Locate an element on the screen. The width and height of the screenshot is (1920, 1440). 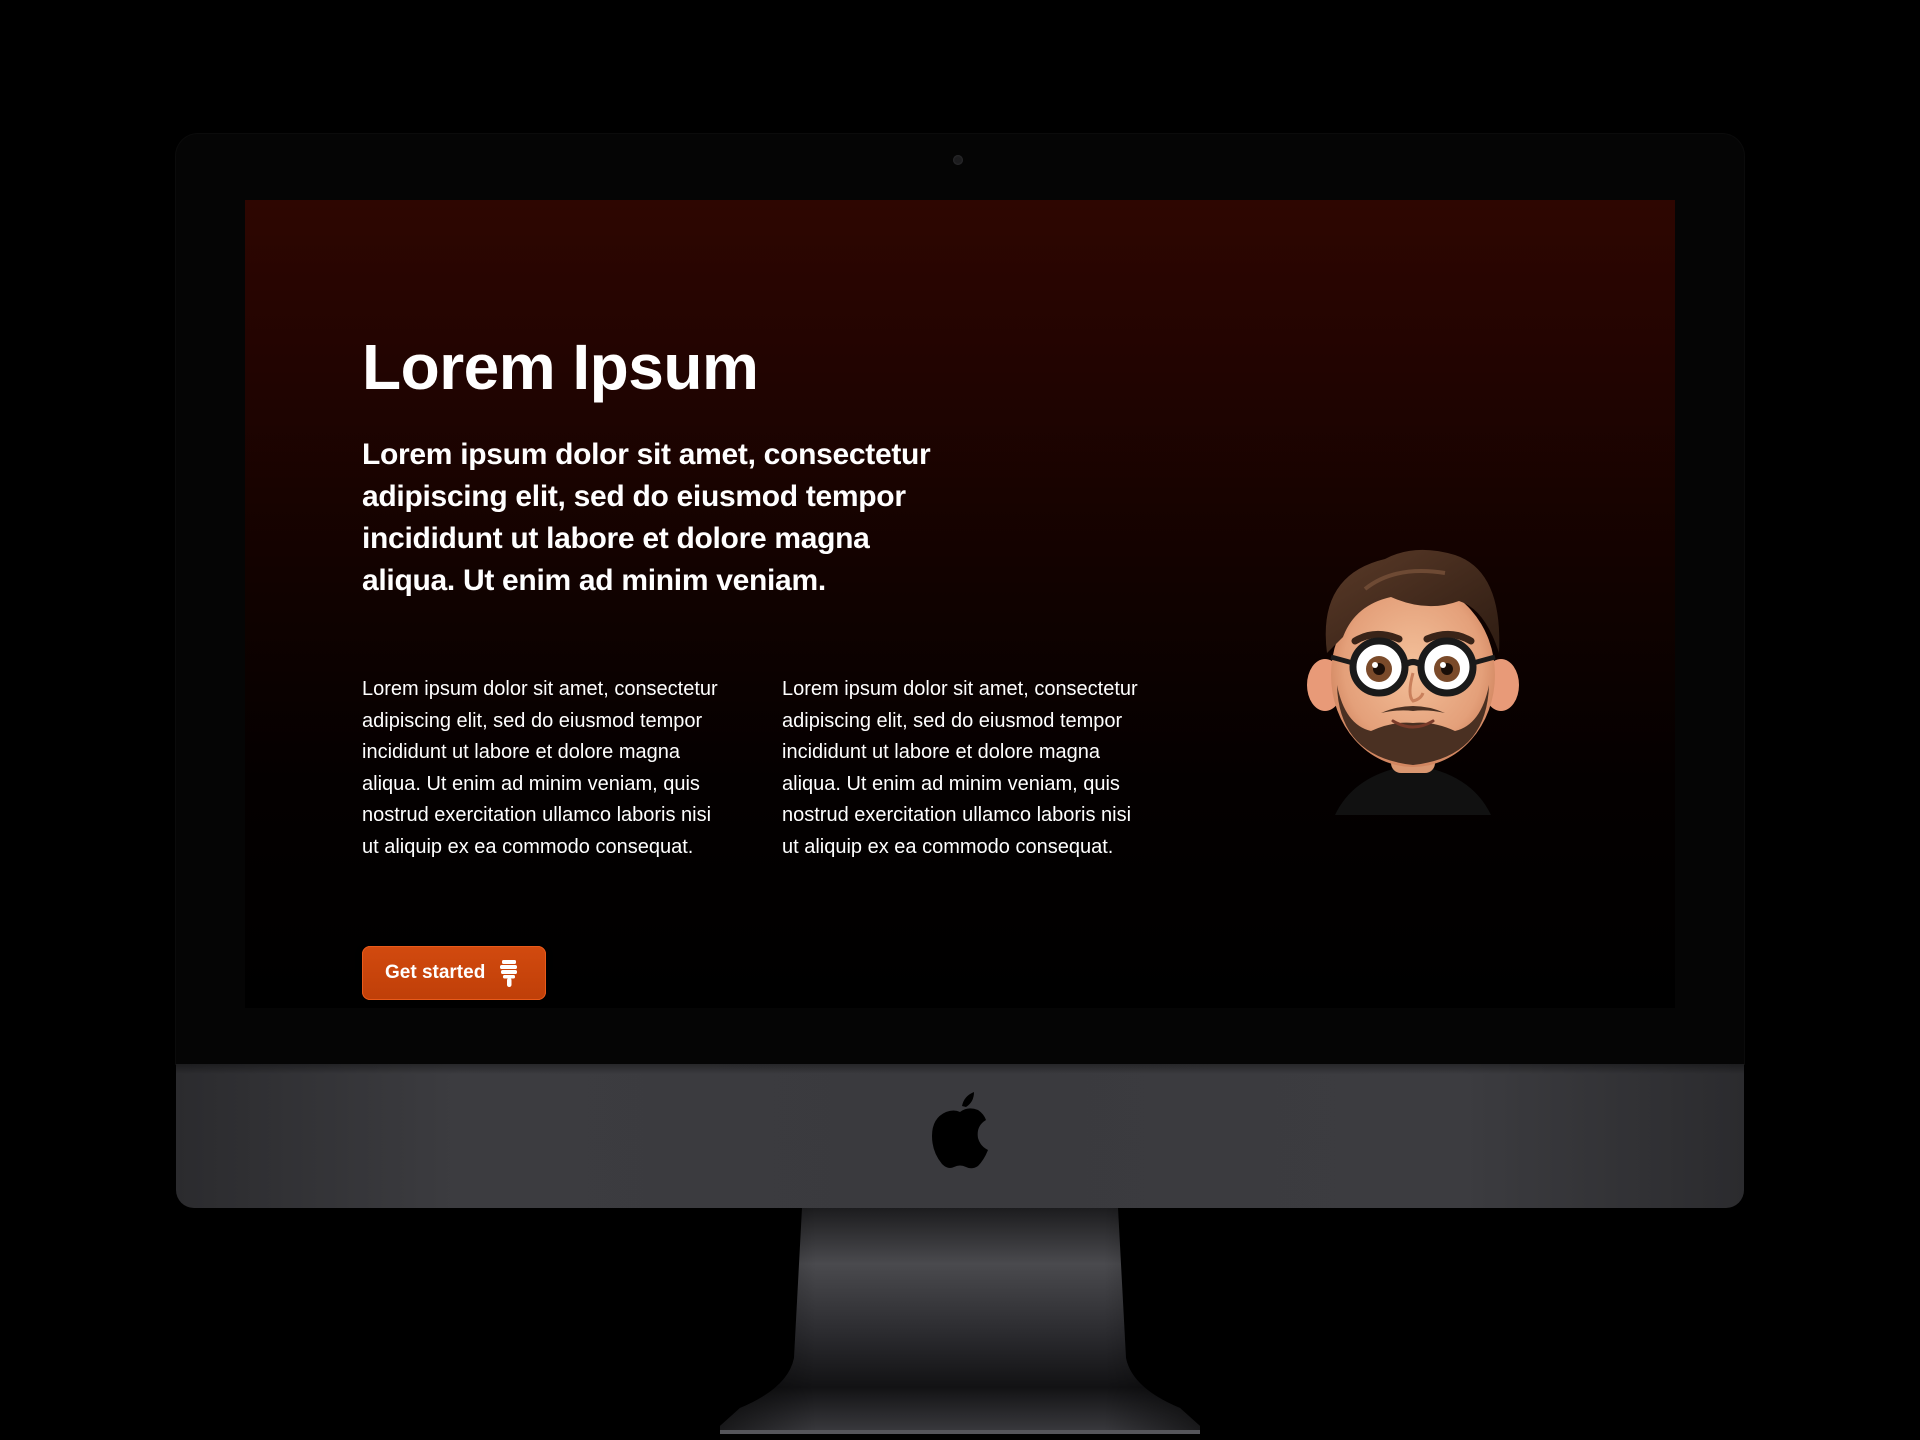
monitor-stand is located at coordinates (960, 1324).